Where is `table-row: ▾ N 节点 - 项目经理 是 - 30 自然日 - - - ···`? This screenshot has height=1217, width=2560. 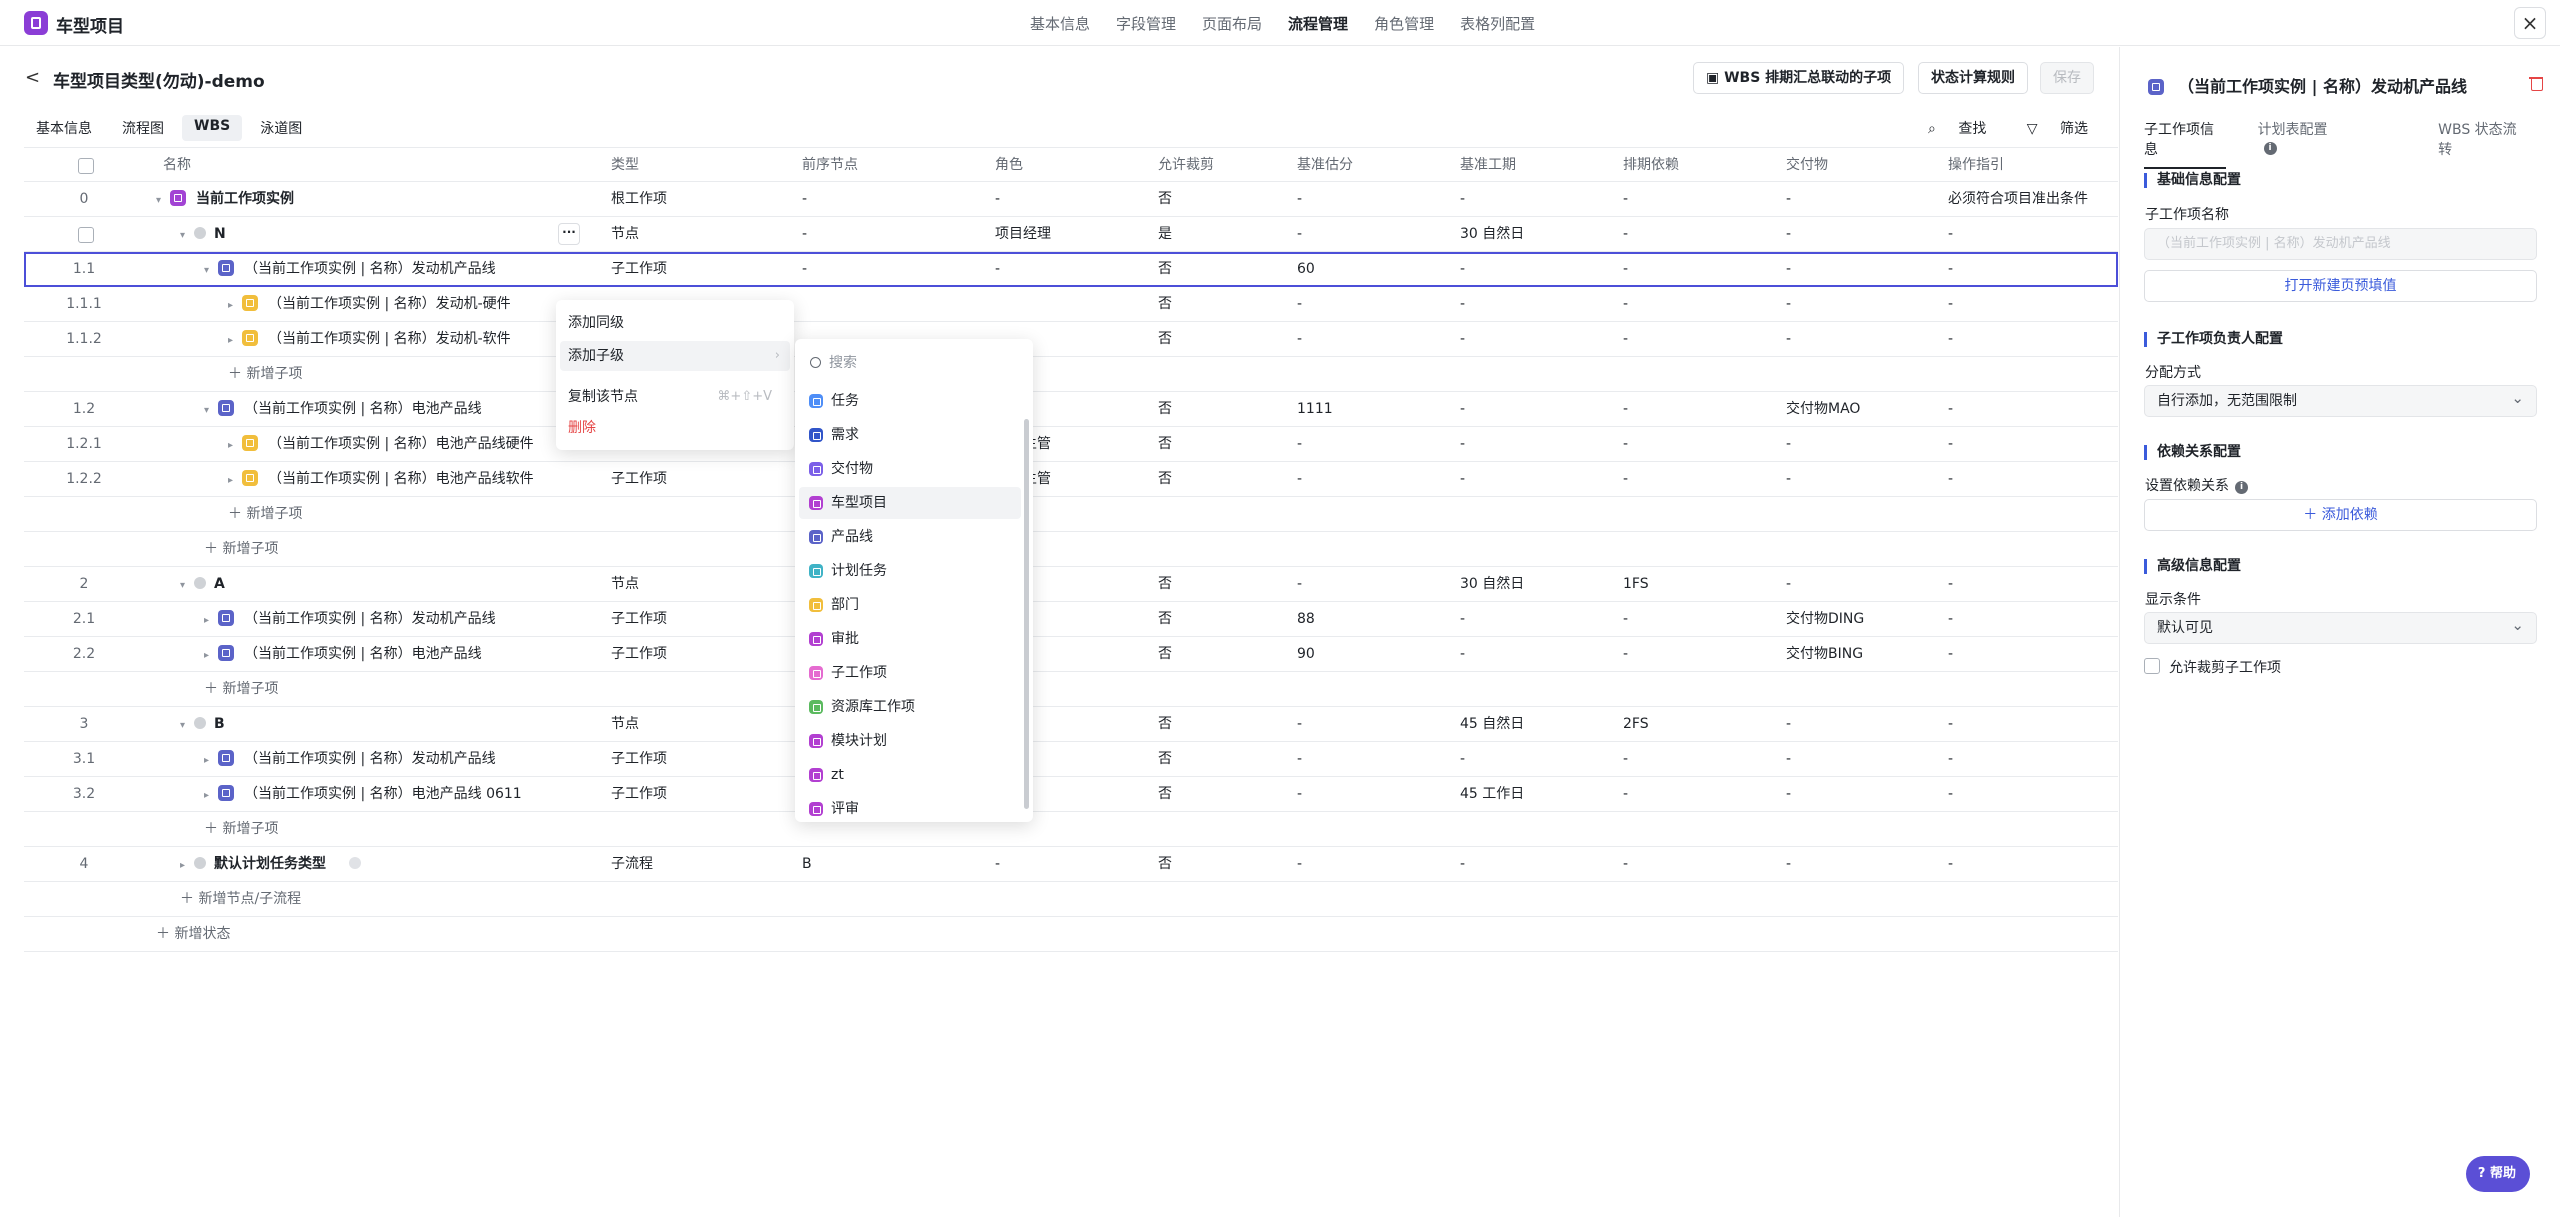 table-row: ▾ N 节点 - 项目经理 是 - 30 自然日 - - - ··· is located at coordinates (1071, 234).